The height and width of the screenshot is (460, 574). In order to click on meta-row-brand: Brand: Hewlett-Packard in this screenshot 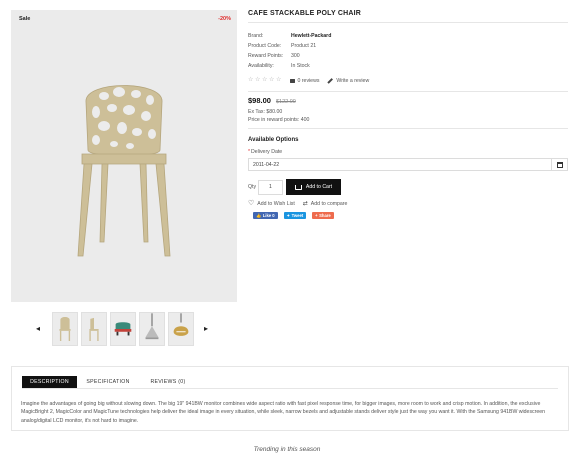, I will do `click(290, 36)`.